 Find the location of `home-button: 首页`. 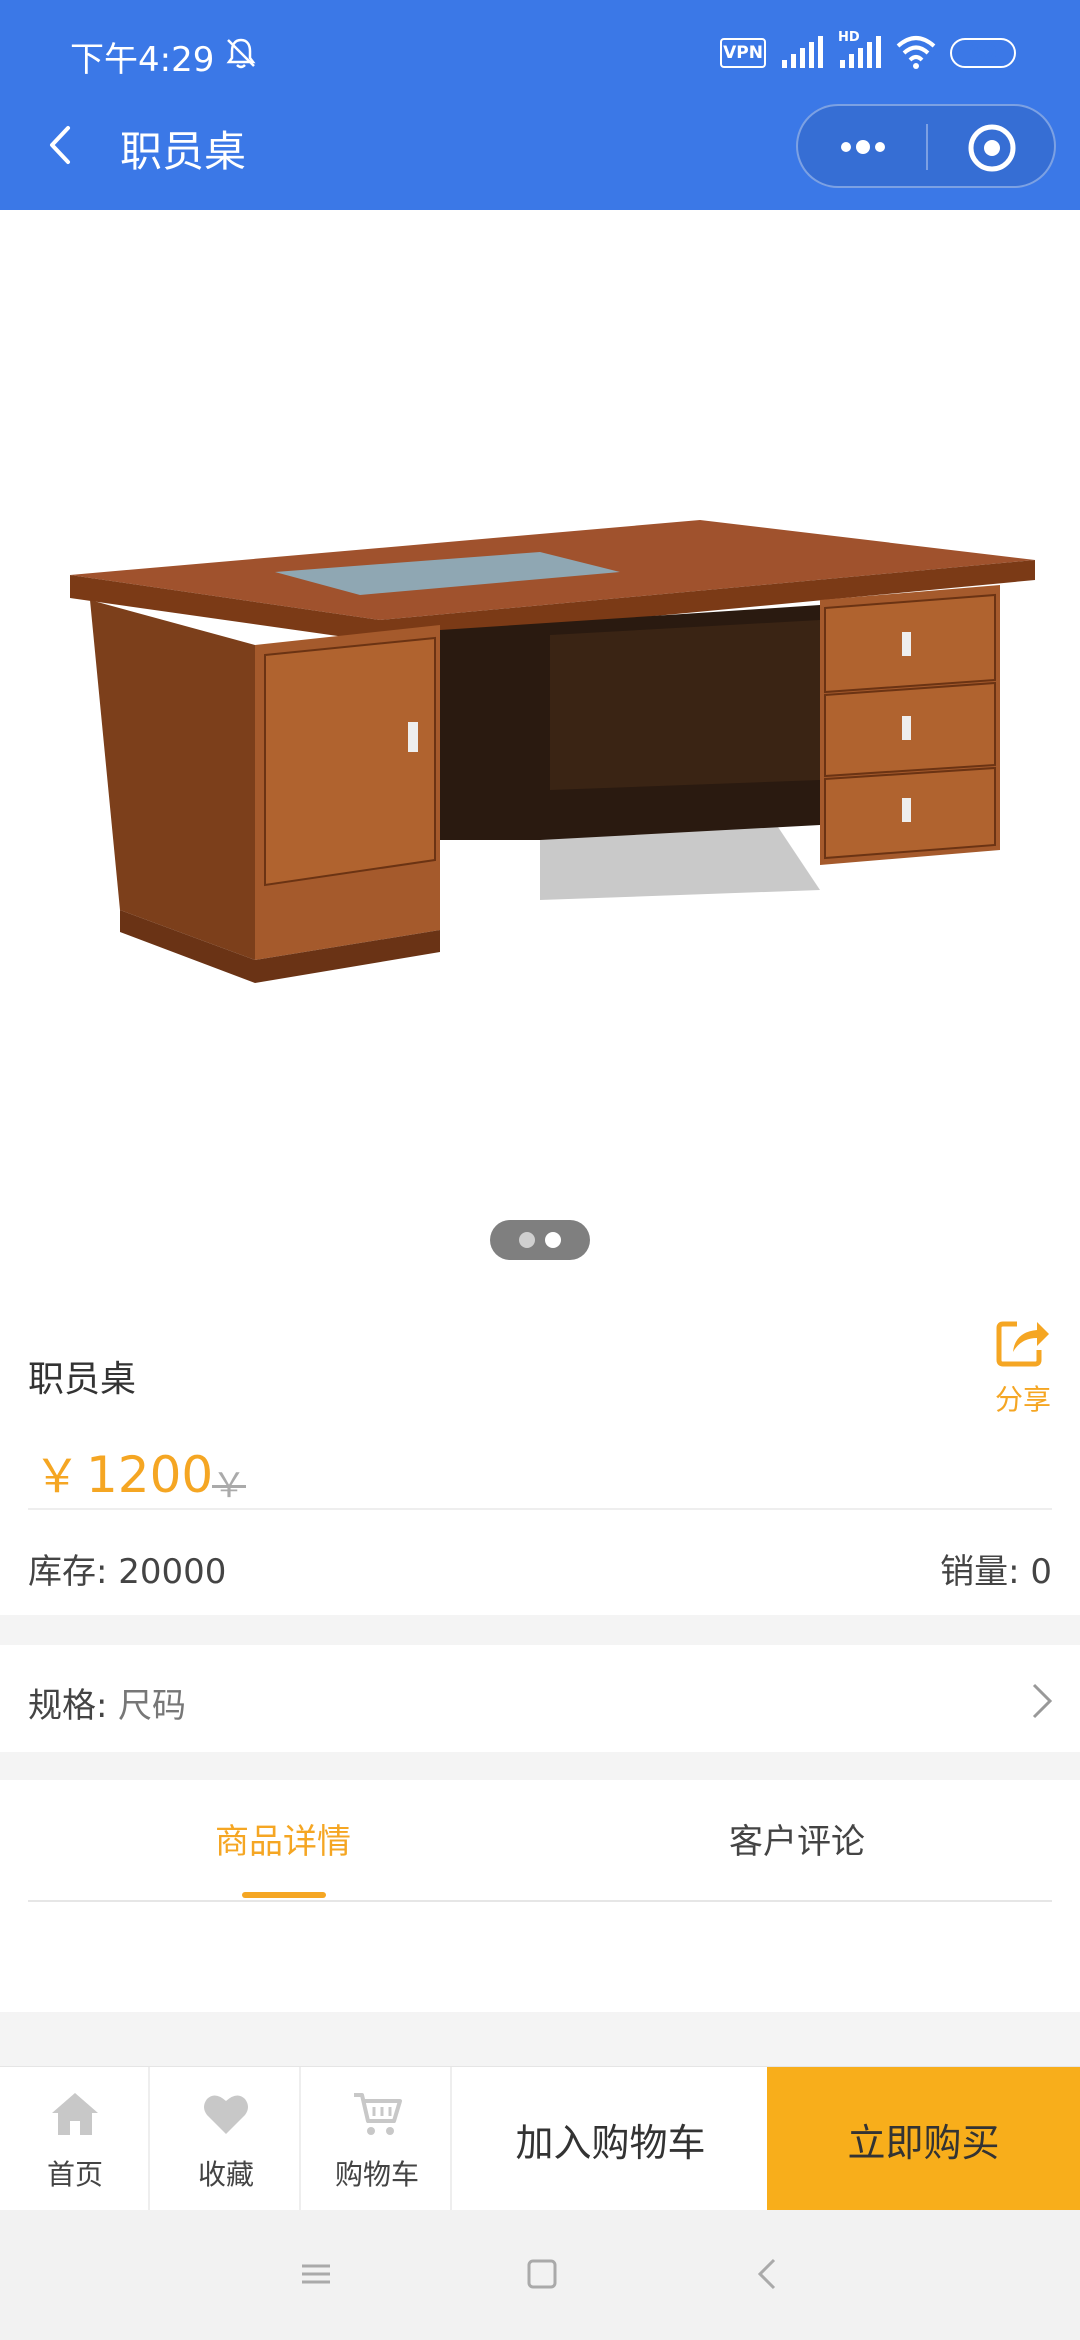

home-button: 首页 is located at coordinates (75, 2139).